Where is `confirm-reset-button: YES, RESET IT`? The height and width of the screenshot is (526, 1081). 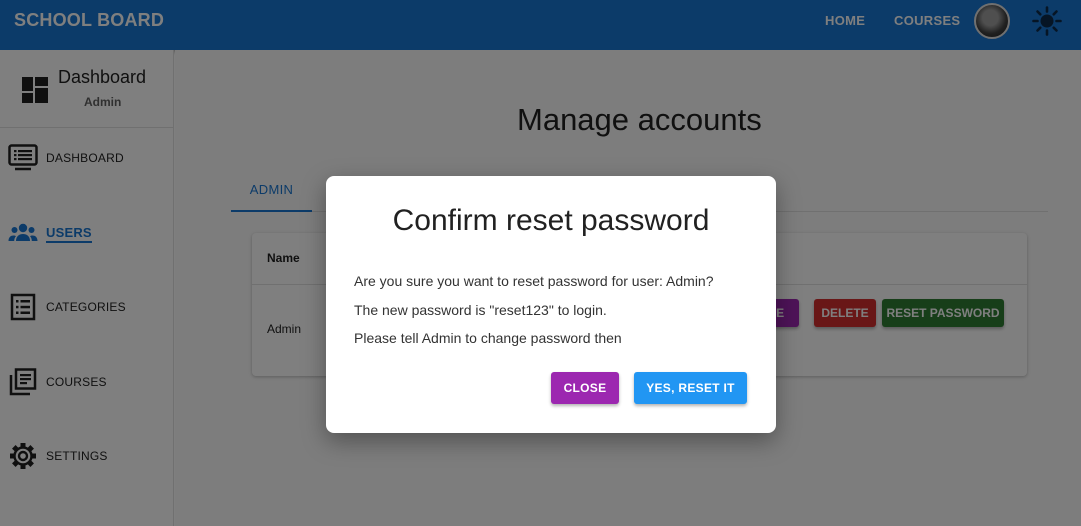 confirm-reset-button: YES, RESET IT is located at coordinates (690, 388).